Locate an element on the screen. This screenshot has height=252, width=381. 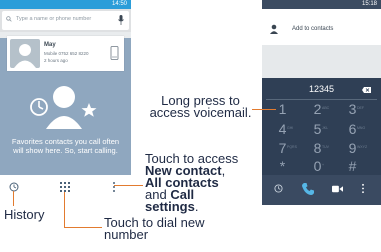
favorites-empty-illustration is located at coordinates (63, 107).